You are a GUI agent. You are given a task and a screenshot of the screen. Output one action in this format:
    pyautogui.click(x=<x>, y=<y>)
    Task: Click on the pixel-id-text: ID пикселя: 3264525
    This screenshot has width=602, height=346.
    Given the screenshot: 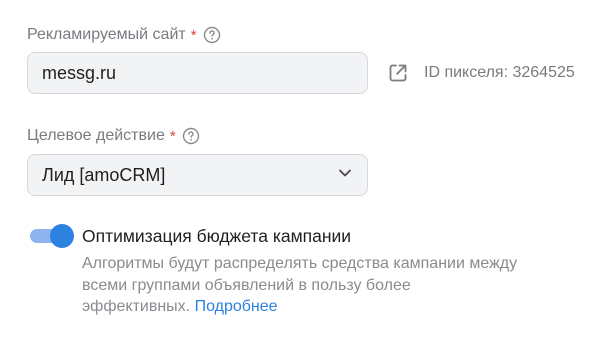 What is the action you would take?
    pyautogui.click(x=499, y=72)
    